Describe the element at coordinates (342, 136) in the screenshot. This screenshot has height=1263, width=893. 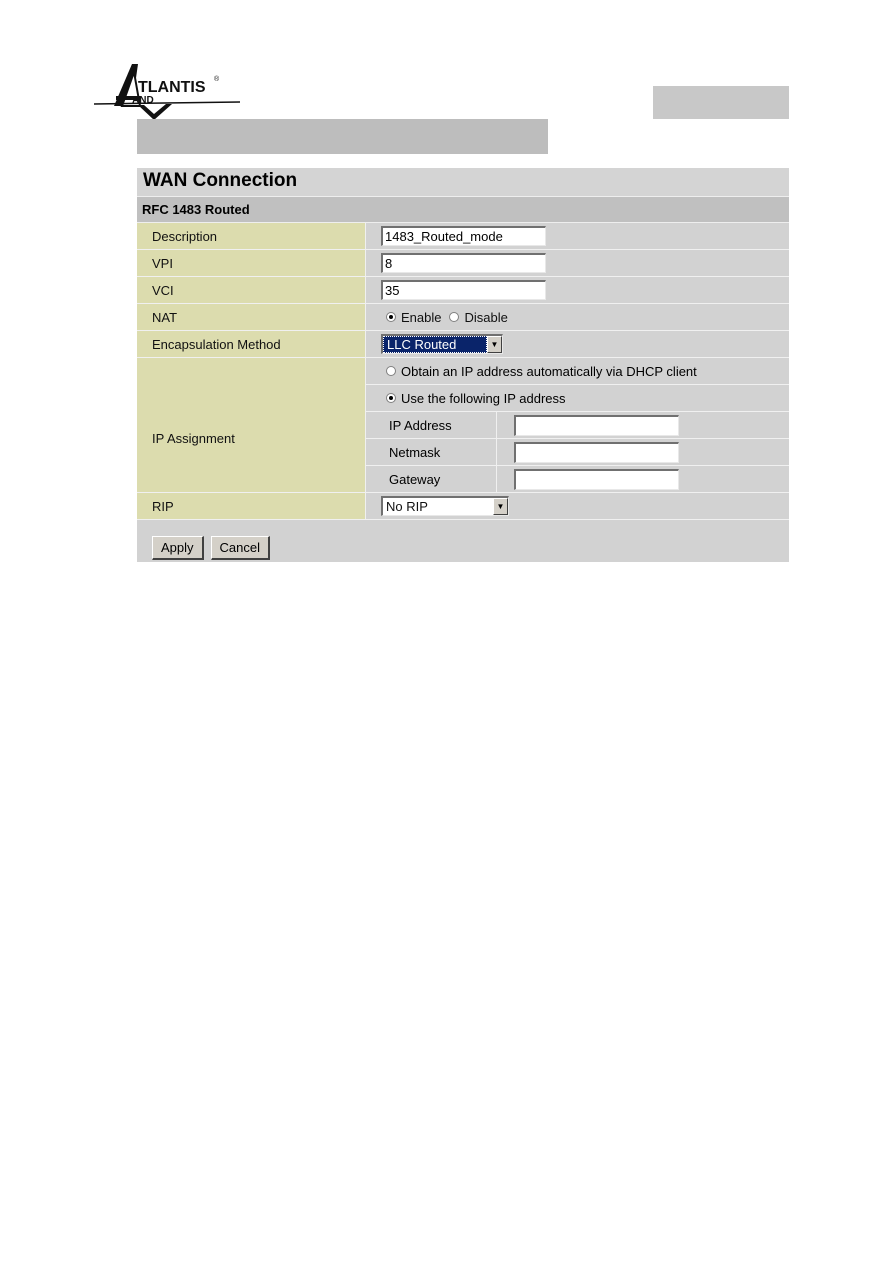
I see `header-placeholder-bar-left` at that location.